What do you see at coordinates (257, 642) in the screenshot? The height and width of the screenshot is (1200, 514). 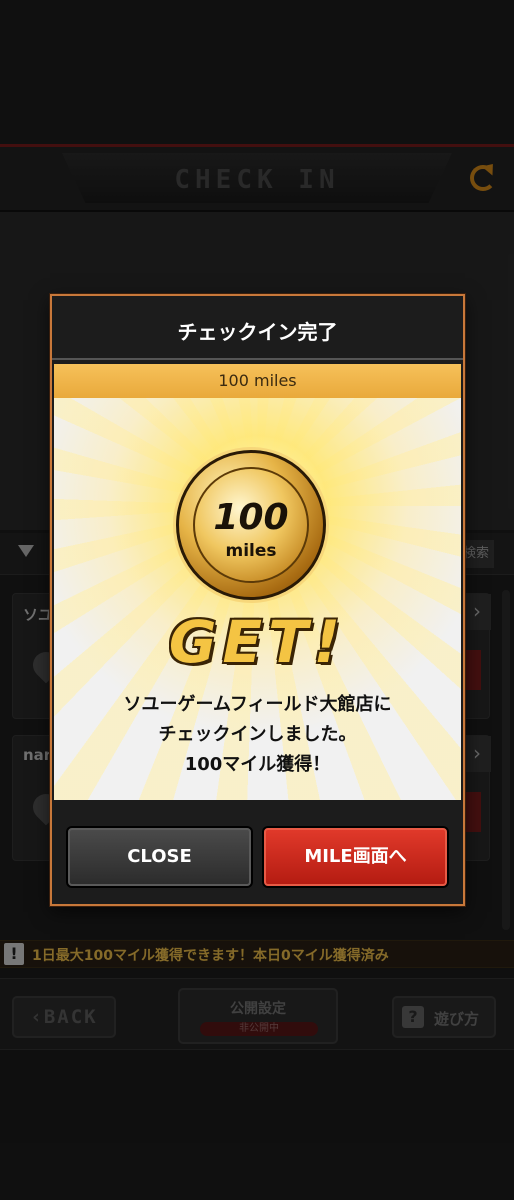 I see `get-banner: GET!` at bounding box center [257, 642].